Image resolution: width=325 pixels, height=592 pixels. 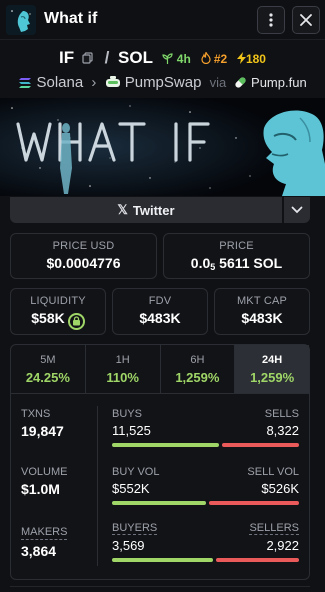 I want to click on twitter-link-button: 𝕏 Twitter, so click(x=146, y=210).